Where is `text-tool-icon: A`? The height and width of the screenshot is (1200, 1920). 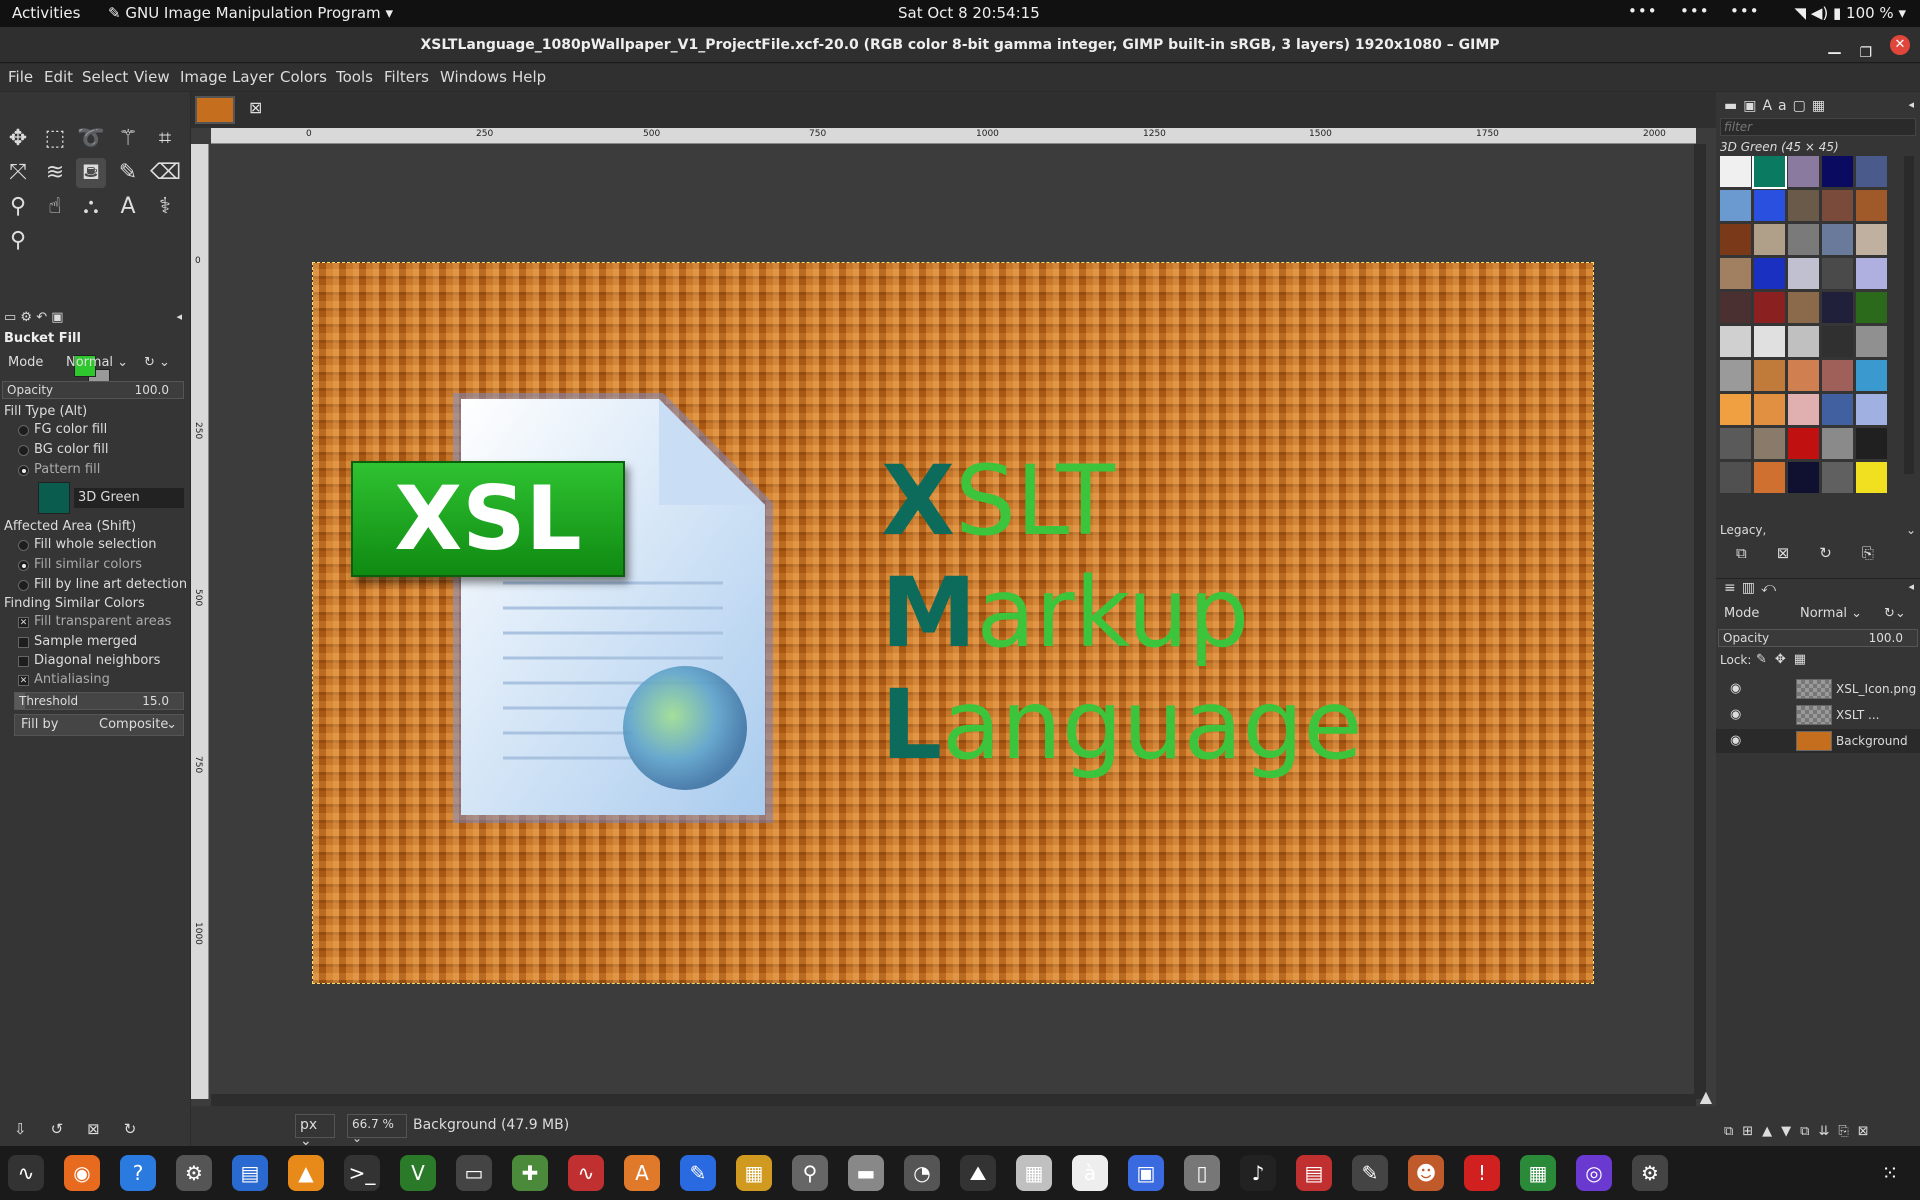 text-tool-icon: A is located at coordinates (128, 207).